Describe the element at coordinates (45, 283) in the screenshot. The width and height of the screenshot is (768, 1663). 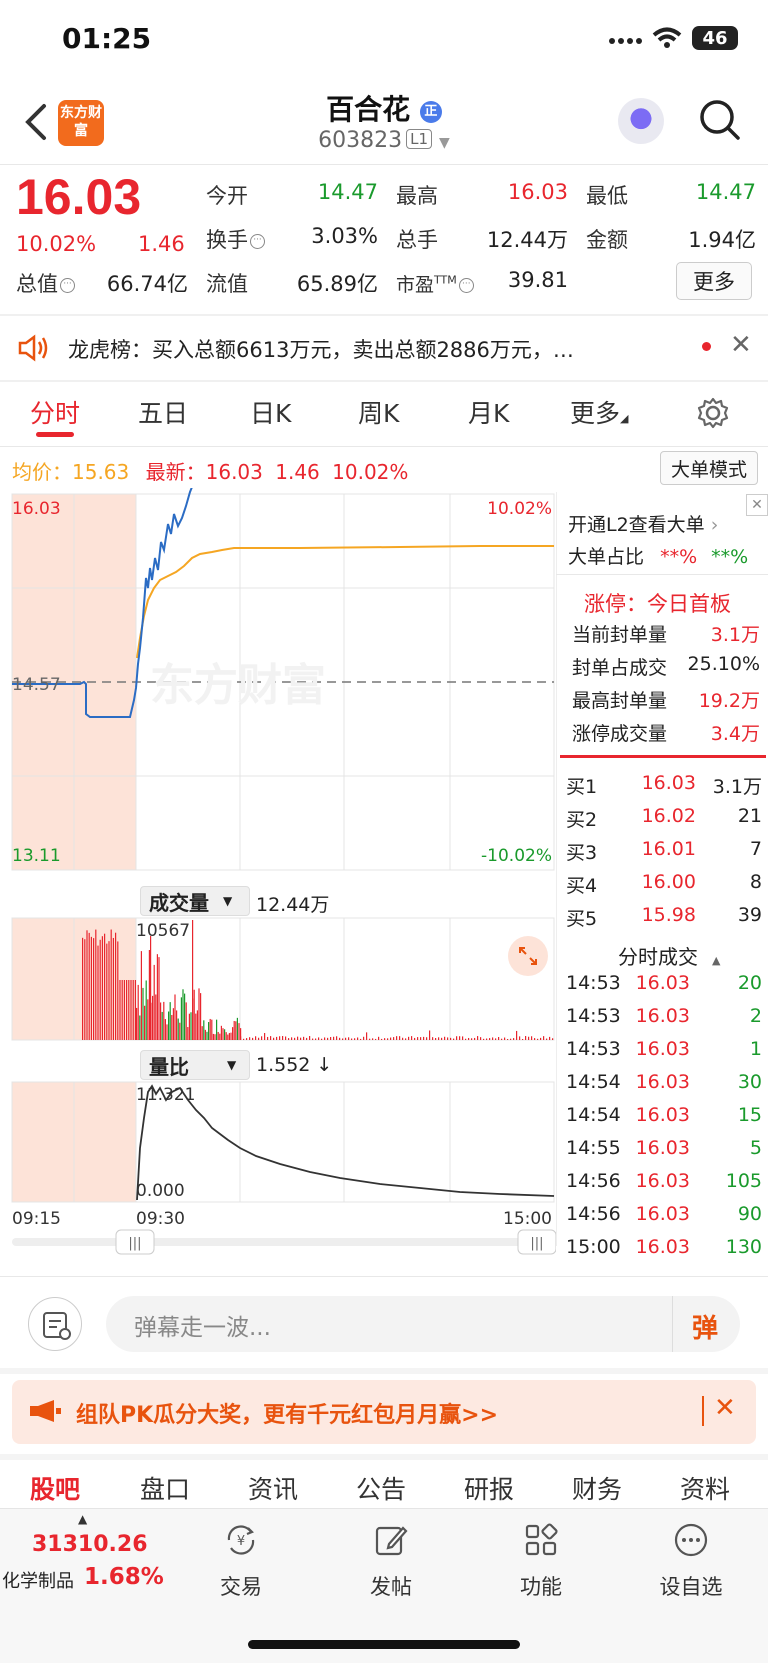
I see `total-mv-label: 总值 ···` at that location.